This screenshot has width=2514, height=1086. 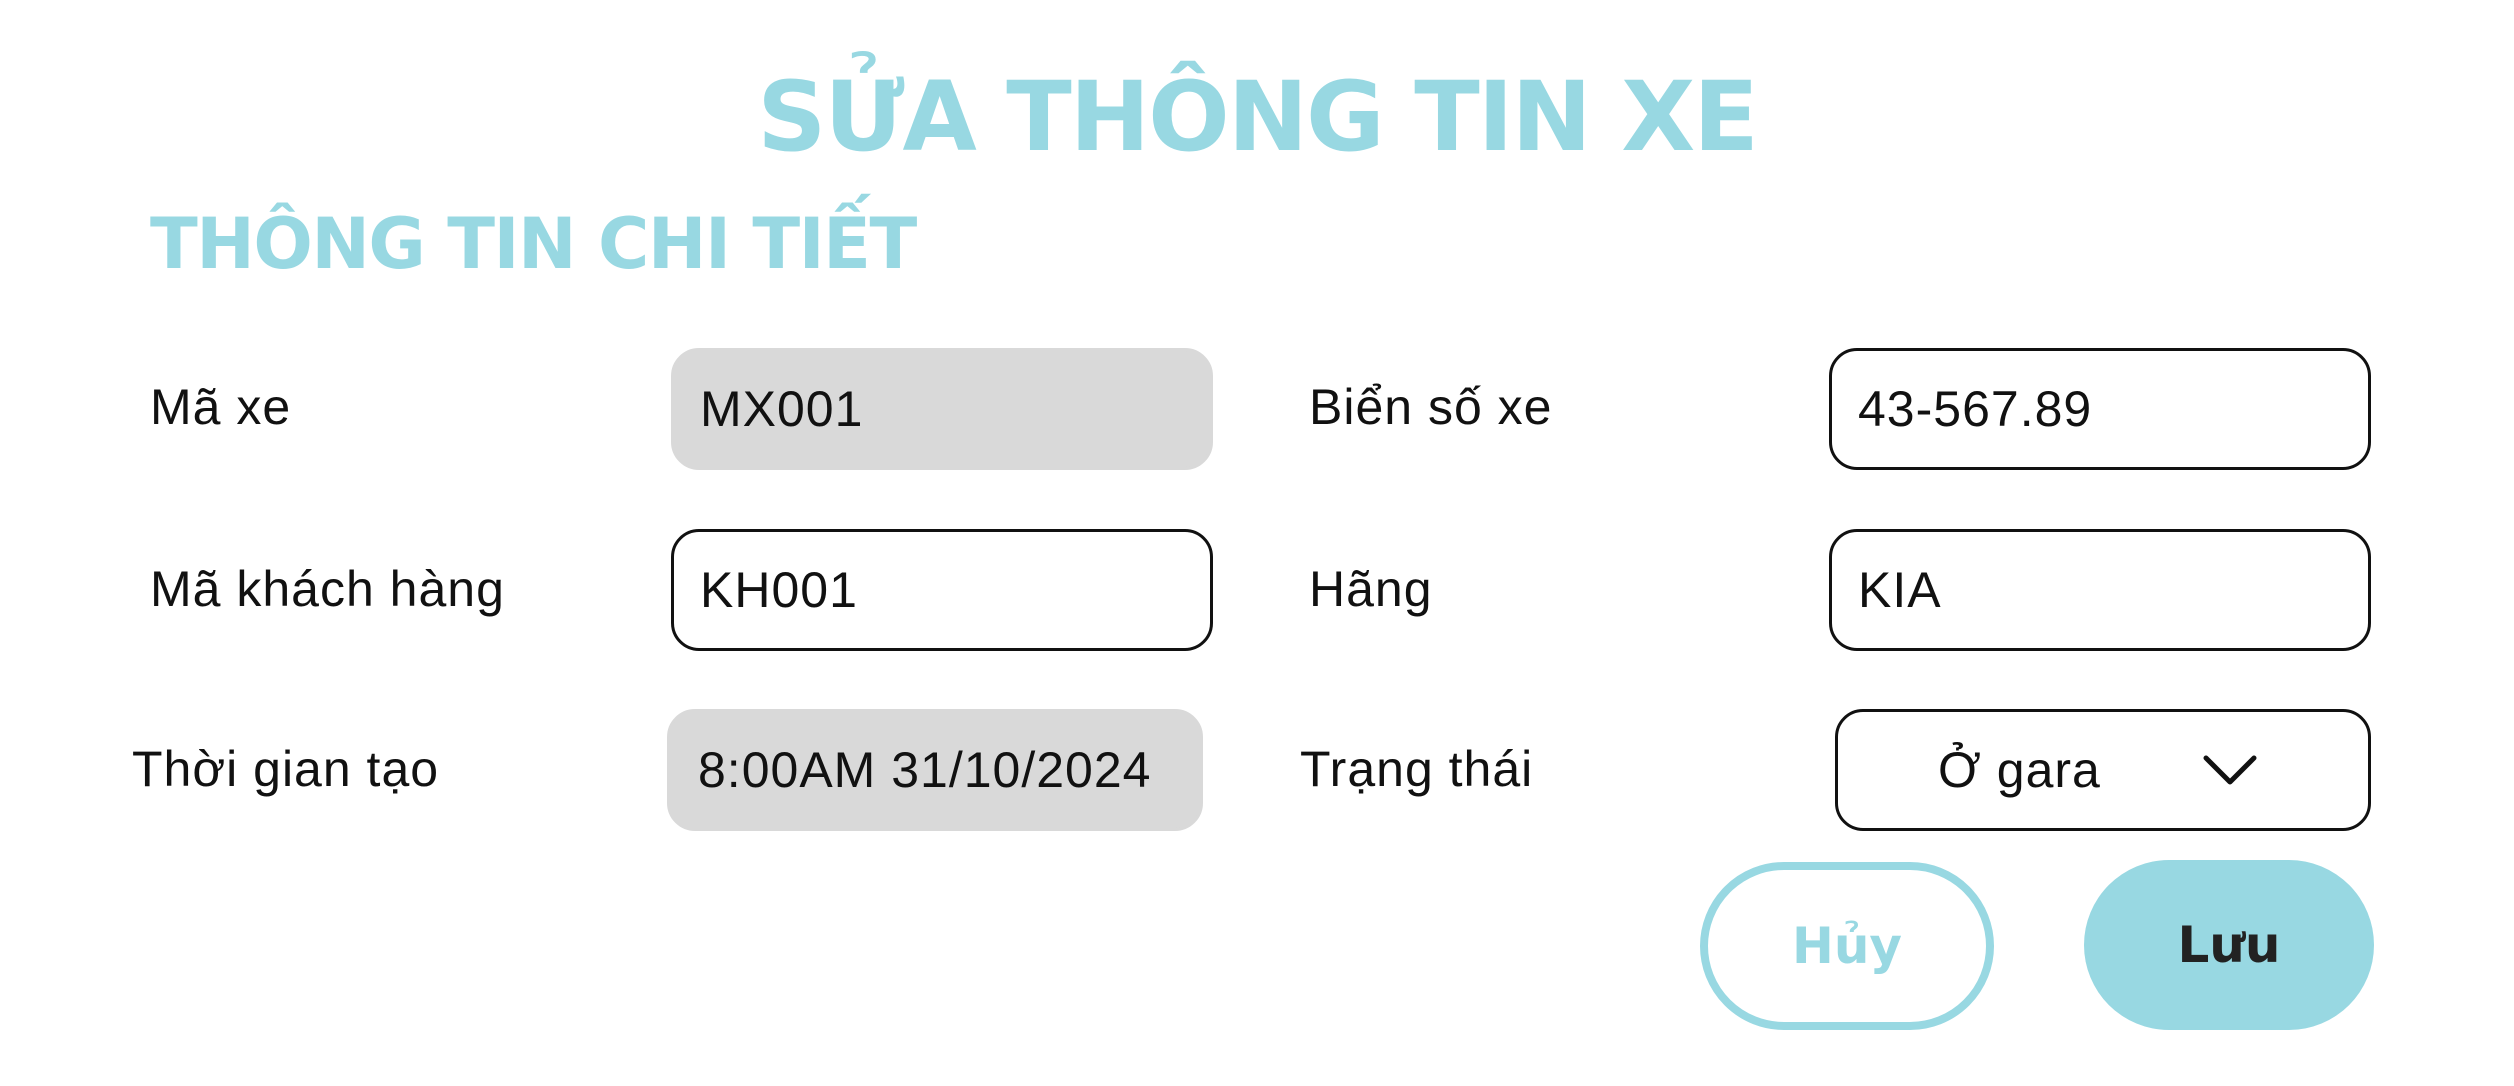 What do you see at coordinates (1371, 589) in the screenshot?
I see `brand-label: Hãng` at bounding box center [1371, 589].